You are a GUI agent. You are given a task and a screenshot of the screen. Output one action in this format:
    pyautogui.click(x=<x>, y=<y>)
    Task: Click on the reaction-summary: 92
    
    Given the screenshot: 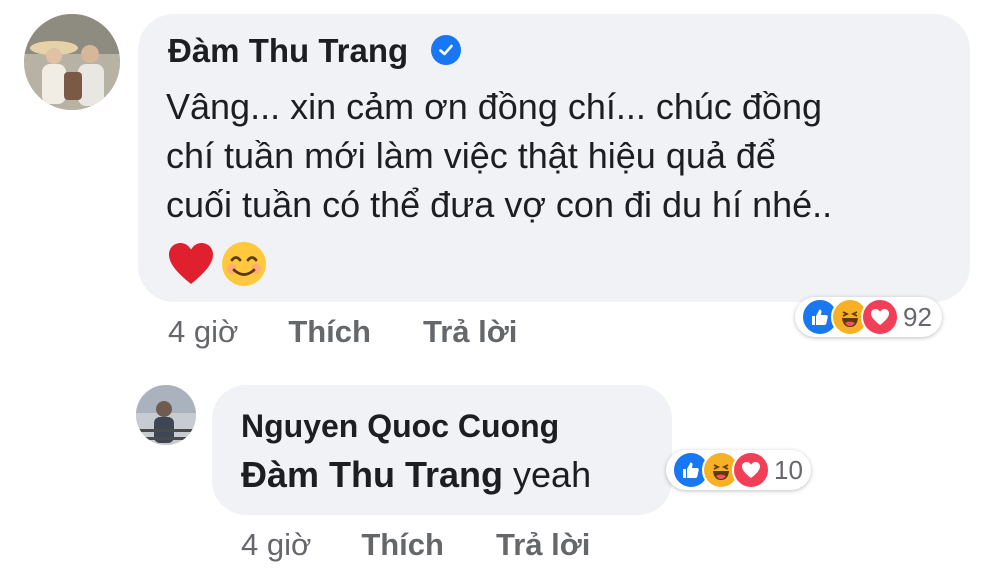 What is the action you would take?
    pyautogui.click(x=868, y=317)
    